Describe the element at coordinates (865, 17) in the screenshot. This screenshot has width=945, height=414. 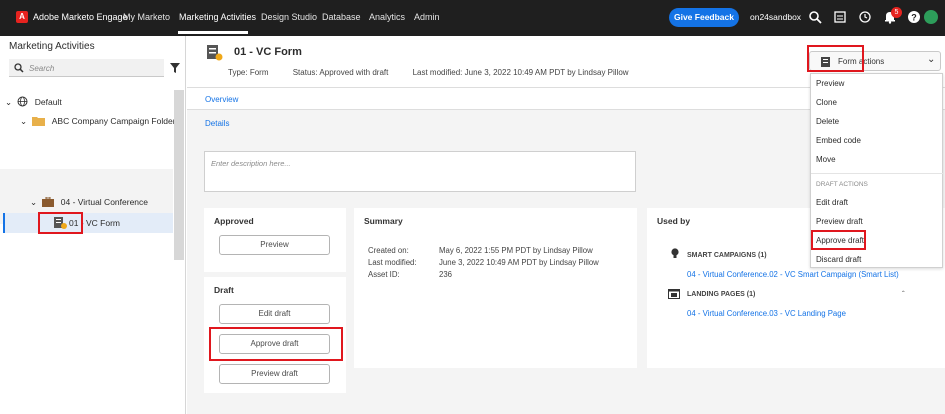
I see `clock-icon` at that location.